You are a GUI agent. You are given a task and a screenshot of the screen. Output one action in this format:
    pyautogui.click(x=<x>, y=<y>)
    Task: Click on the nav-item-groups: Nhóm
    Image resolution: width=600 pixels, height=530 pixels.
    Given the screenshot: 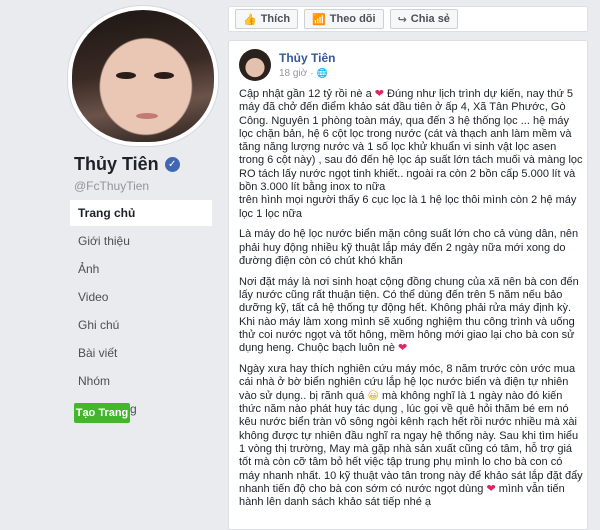 What is the action you would take?
    pyautogui.click(x=141, y=381)
    